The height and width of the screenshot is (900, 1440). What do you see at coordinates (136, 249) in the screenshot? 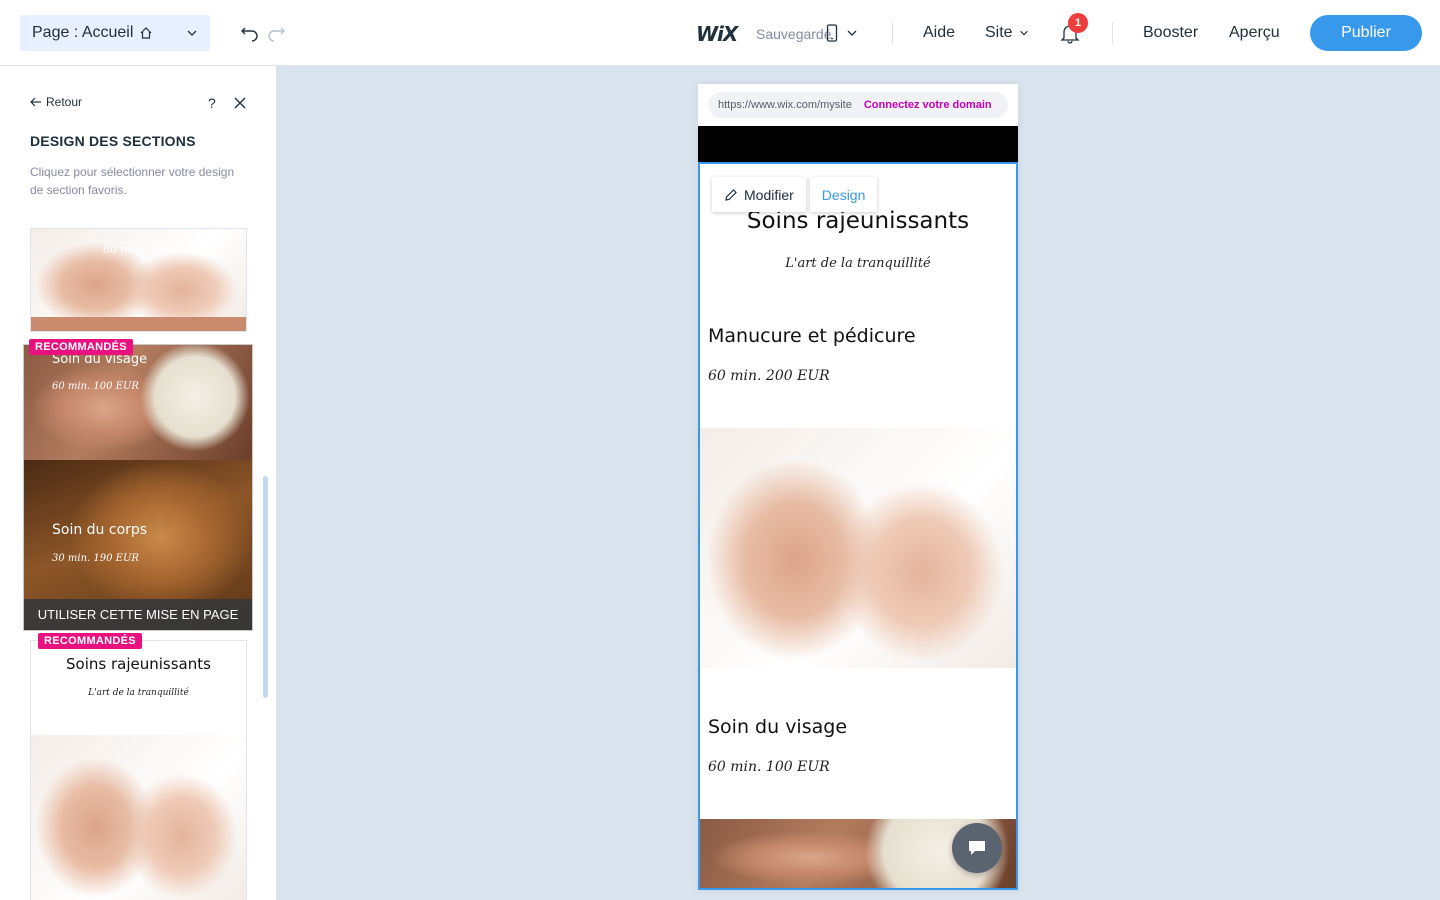
I see `thumb-price: 60 min. 200` at bounding box center [136, 249].